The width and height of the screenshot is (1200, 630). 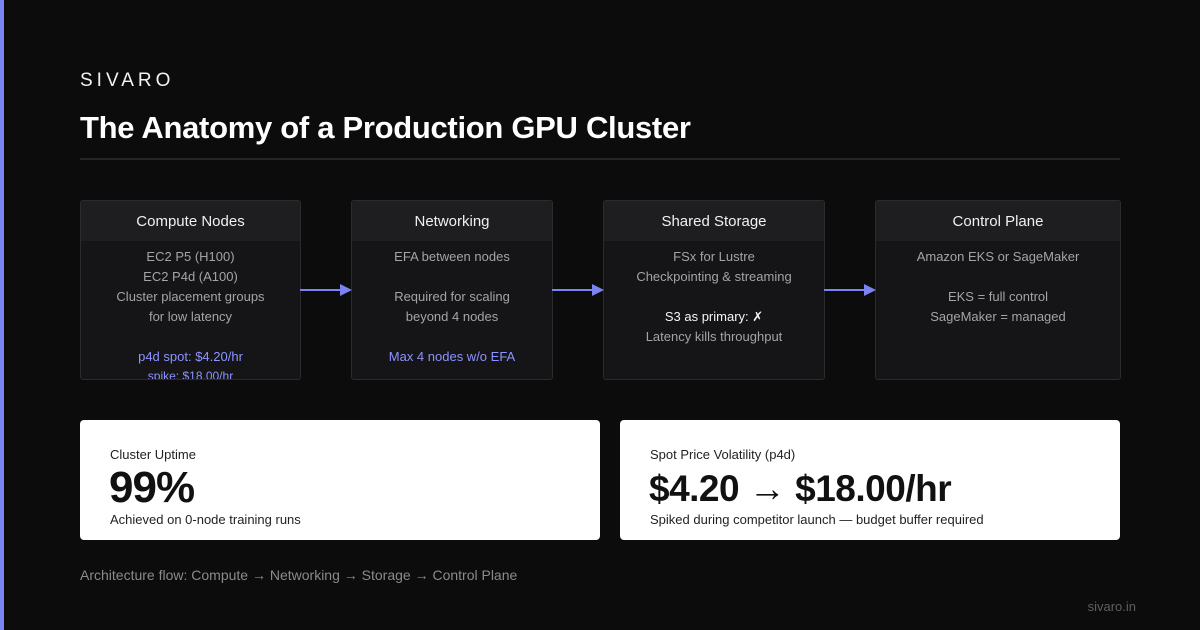 What do you see at coordinates (452, 356) in the screenshot?
I see `efa-limit-line: Max 4 nodes w/o EFA` at bounding box center [452, 356].